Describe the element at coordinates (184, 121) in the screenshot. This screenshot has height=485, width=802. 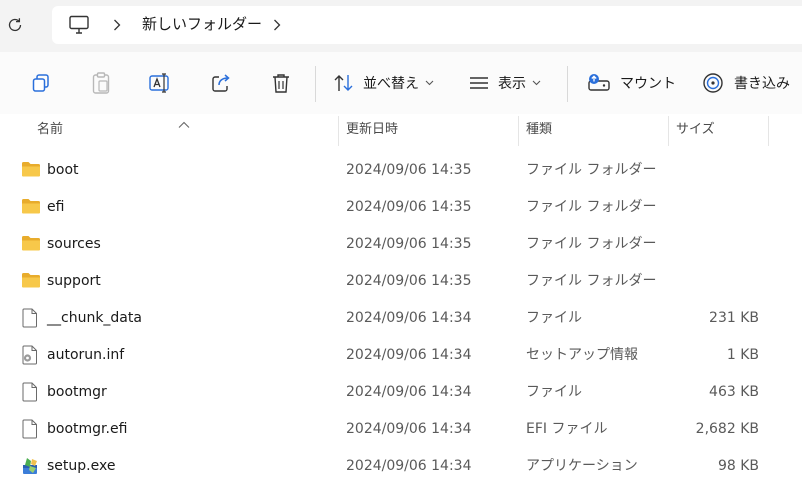
I see `sort-ascending-icon` at that location.